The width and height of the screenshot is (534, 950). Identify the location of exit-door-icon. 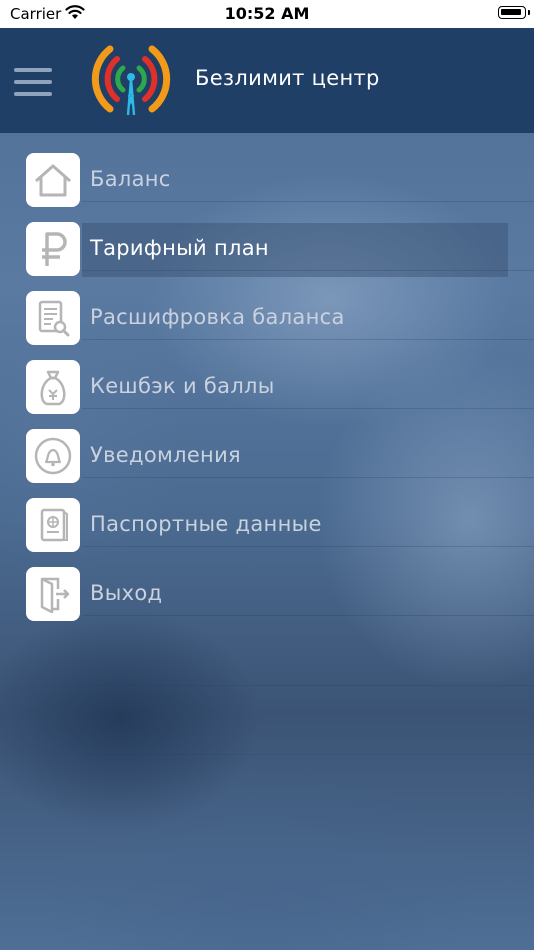
(53, 594).